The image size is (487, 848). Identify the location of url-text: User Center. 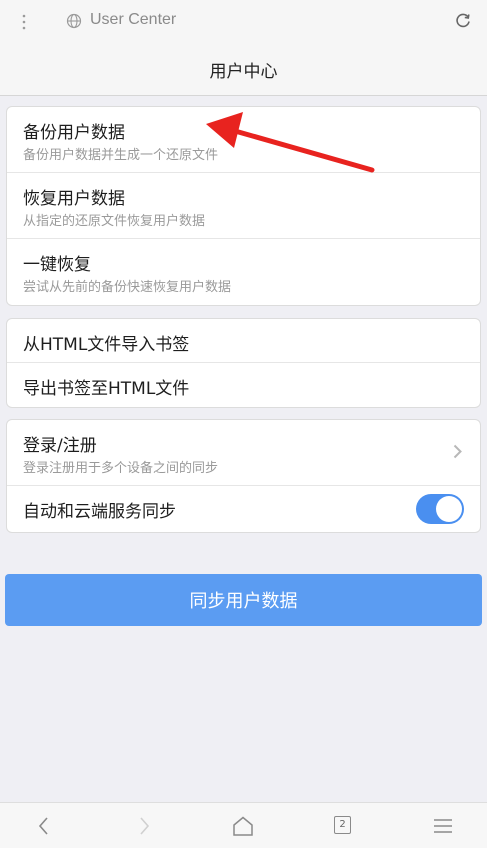
(133, 20).